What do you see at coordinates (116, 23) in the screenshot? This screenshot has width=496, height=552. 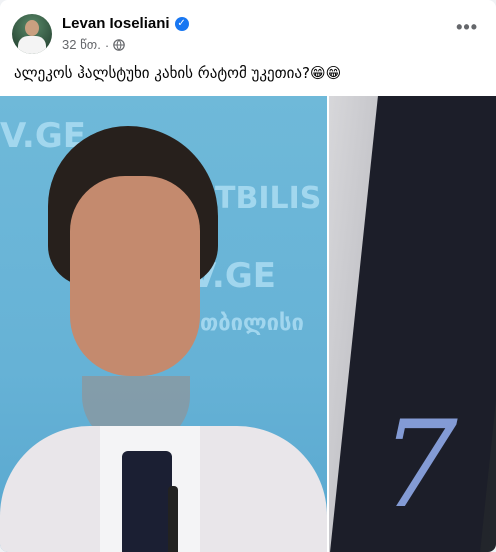 I see `author-name: Levan Ioseliani` at bounding box center [116, 23].